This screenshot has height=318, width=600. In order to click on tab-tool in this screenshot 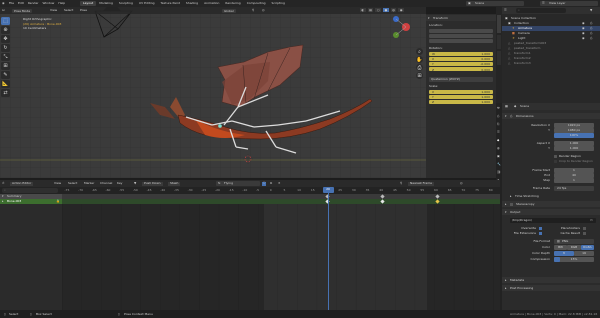, I will do `click(499, 42)`.